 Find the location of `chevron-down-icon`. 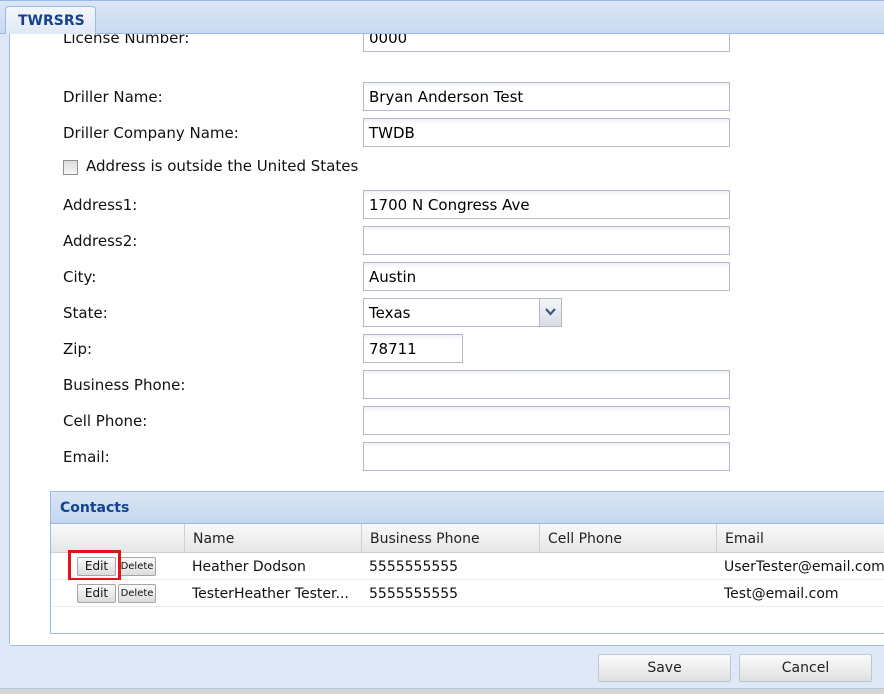

chevron-down-icon is located at coordinates (550, 312).